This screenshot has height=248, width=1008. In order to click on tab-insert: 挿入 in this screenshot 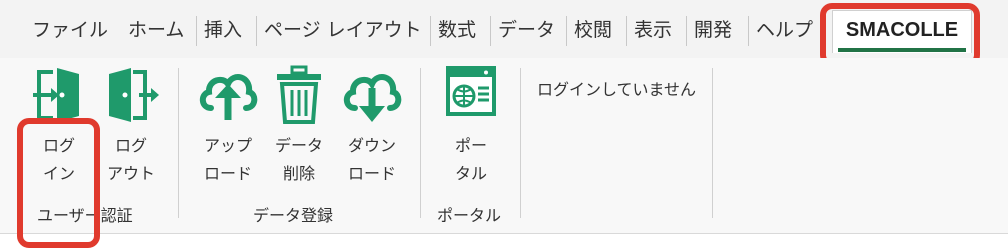, I will do `click(223, 30)`.